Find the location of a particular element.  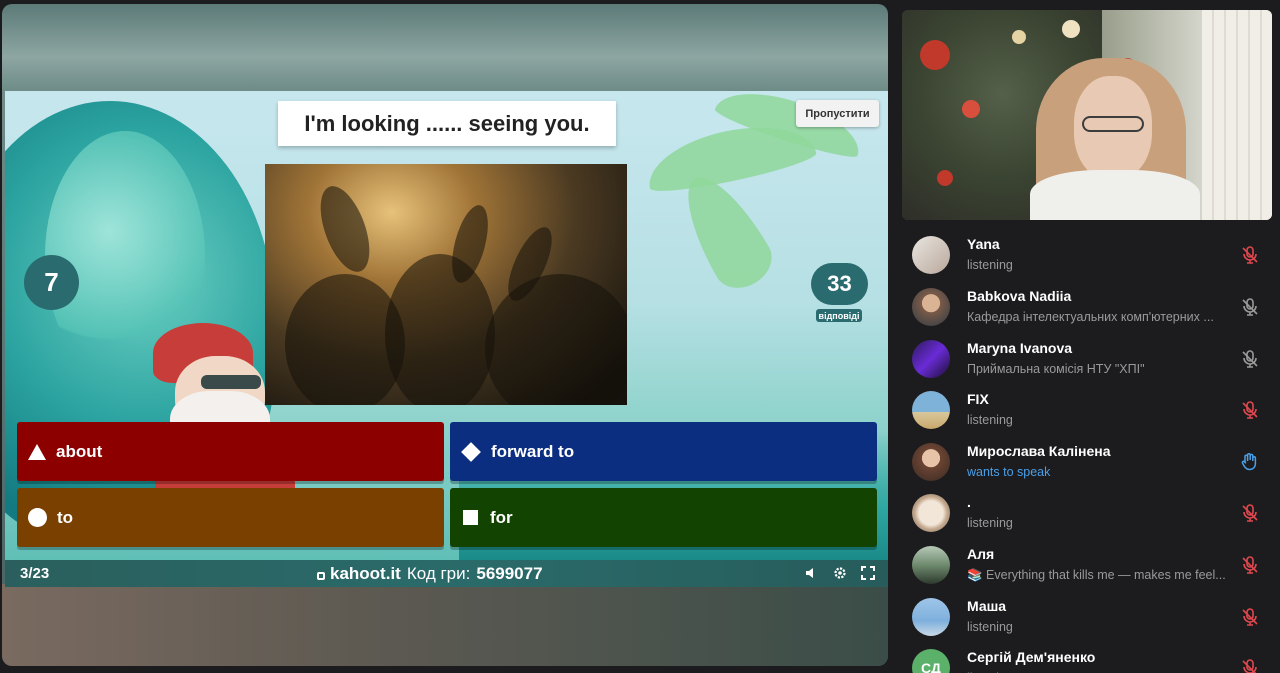

participant-name: FIX is located at coordinates (978, 399).